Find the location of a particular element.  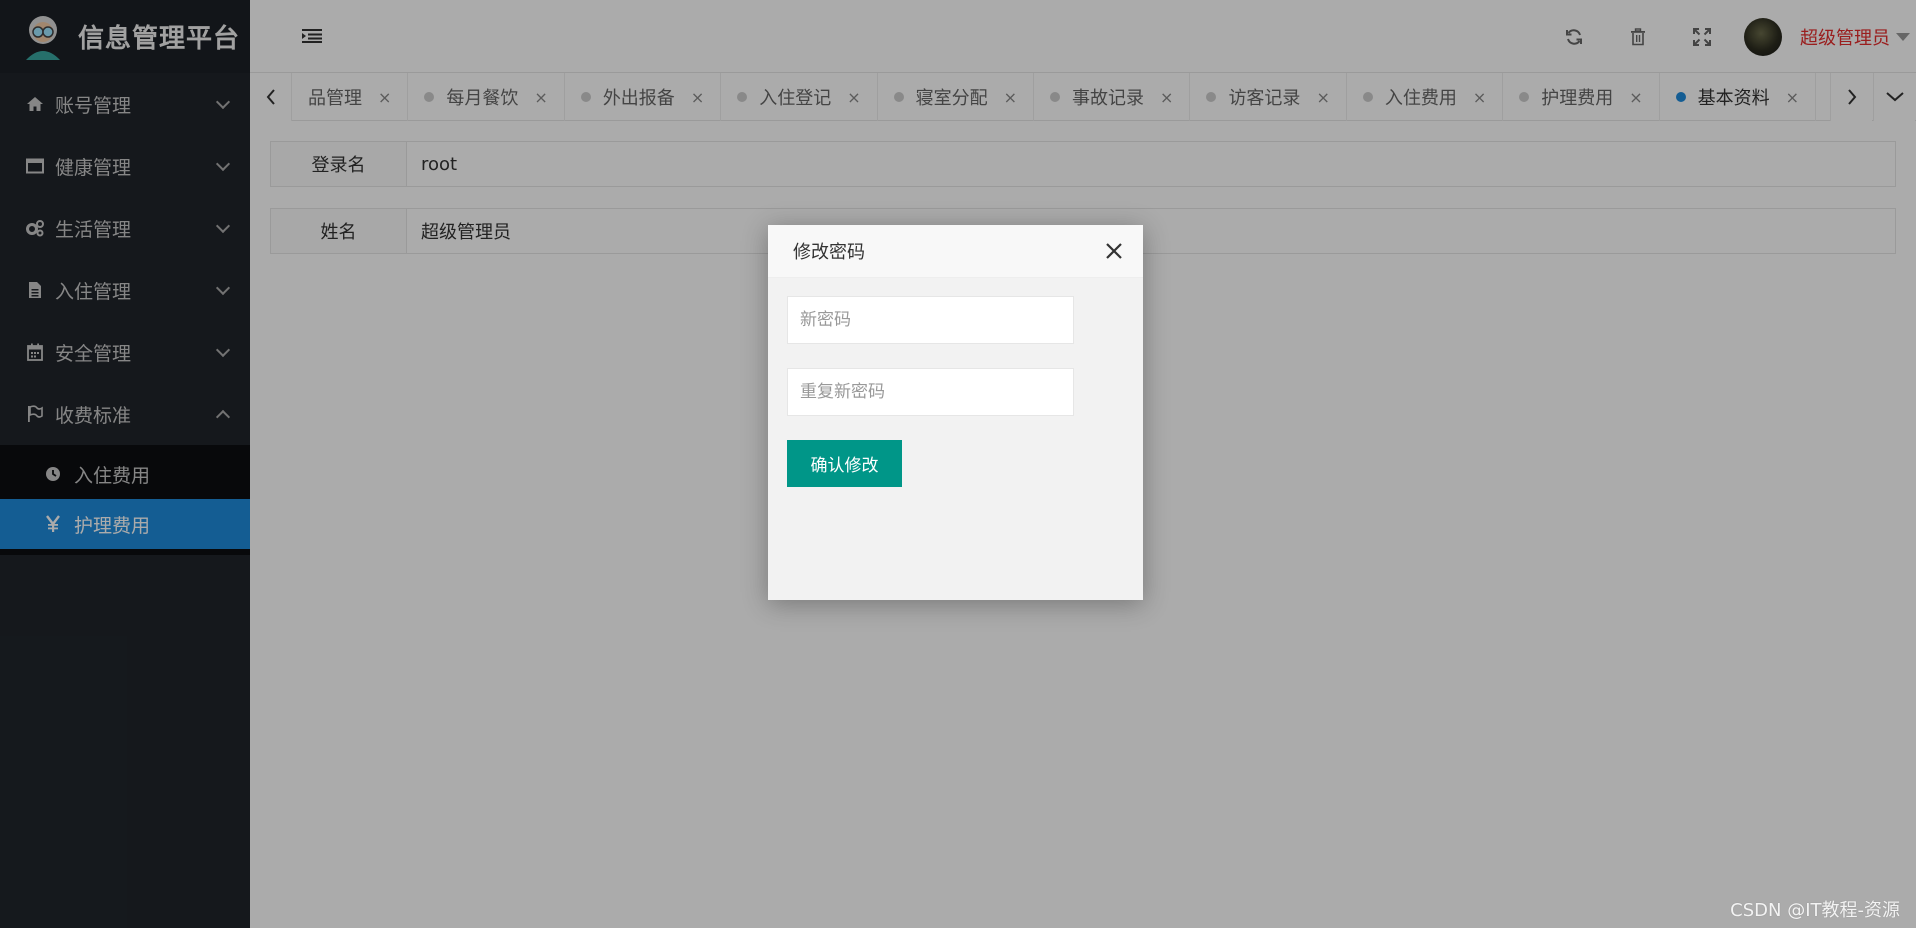

confirm-change-button: 确认修改 is located at coordinates (844, 463).